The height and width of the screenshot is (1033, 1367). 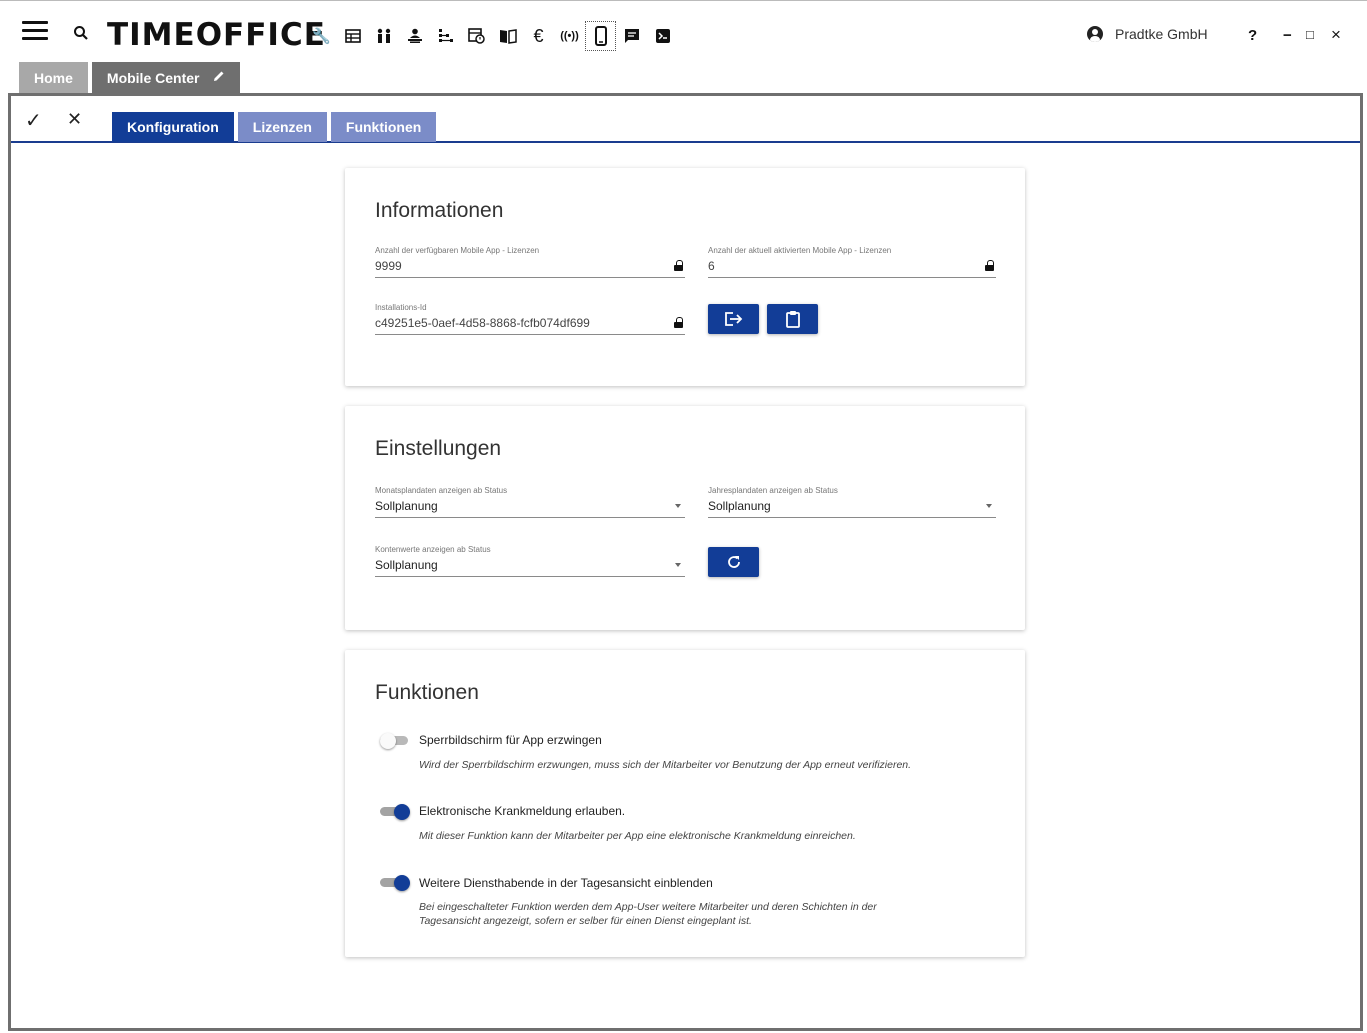 I want to click on tab-lizenzen: Lizenzen, so click(x=282, y=127).